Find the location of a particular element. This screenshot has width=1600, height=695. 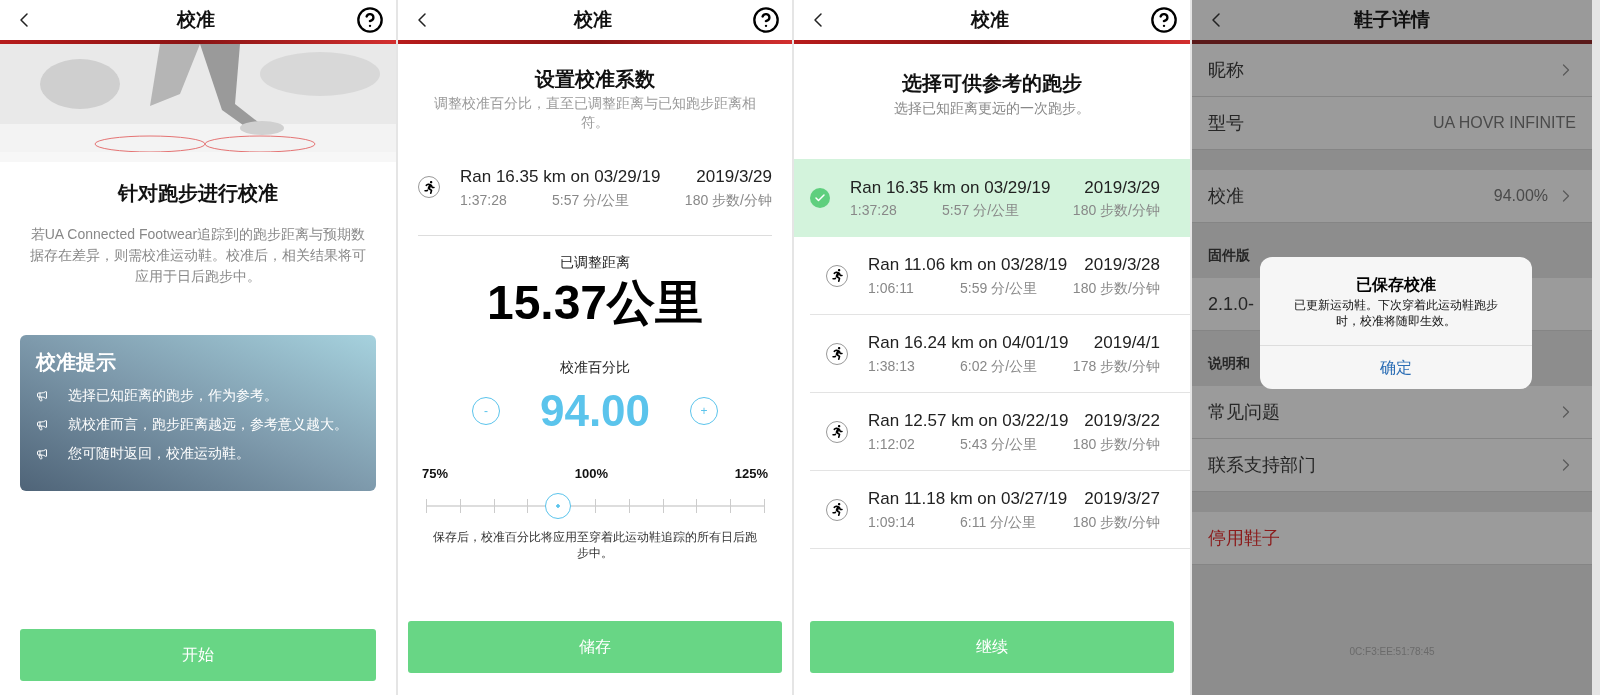

row-label: 昵称 is located at coordinates (1226, 70).